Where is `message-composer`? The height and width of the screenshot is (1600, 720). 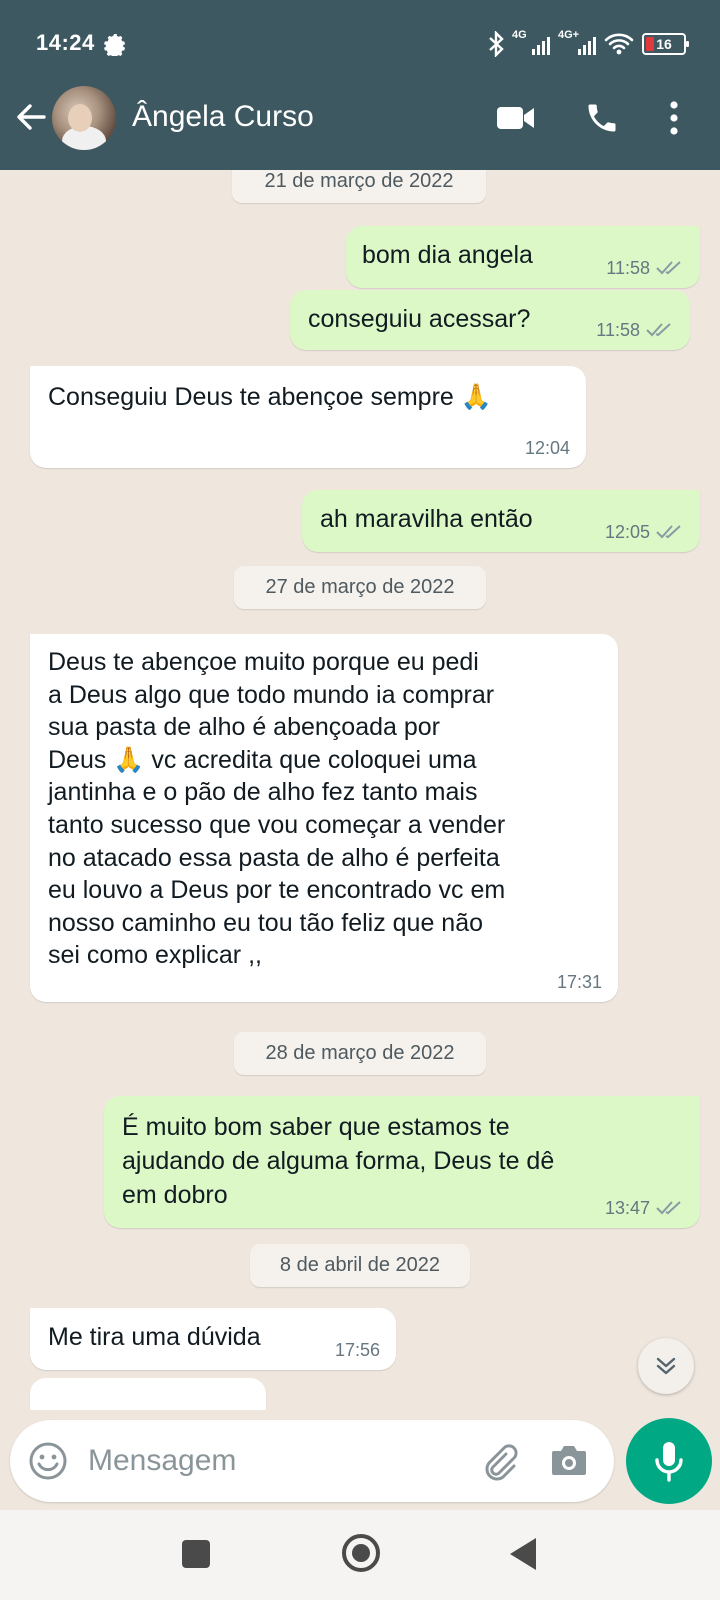 message-composer is located at coordinates (312, 1461).